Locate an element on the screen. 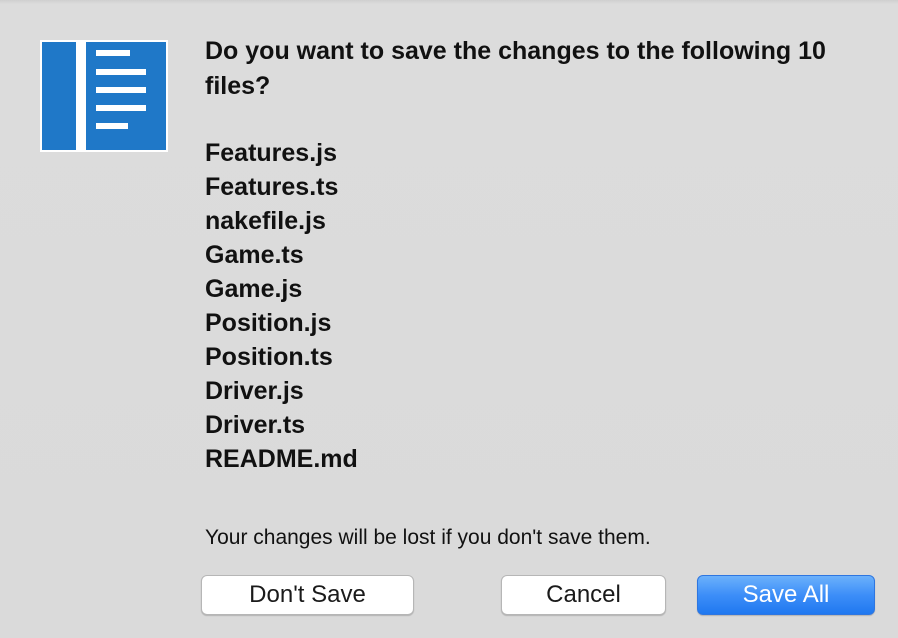 The height and width of the screenshot is (638, 898). file-list-item: nakefile.js is located at coordinates (265, 221).